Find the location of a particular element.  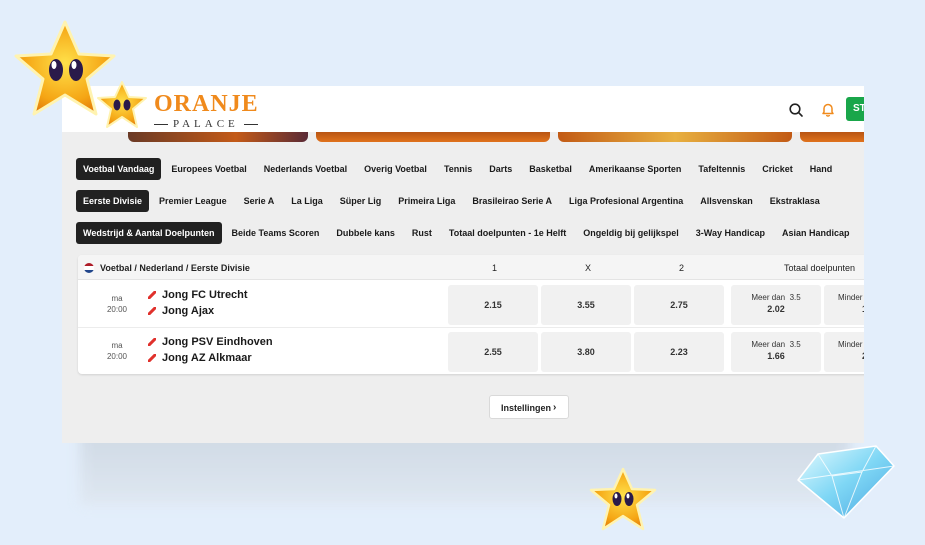

league-path: Voetbal / Nederland / Eerste Divisie is located at coordinates (175, 268).